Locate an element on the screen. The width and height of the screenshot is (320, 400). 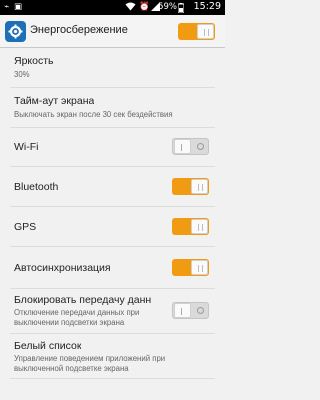
setting-wifi: Wi-Fi is located at coordinates (112, 147).